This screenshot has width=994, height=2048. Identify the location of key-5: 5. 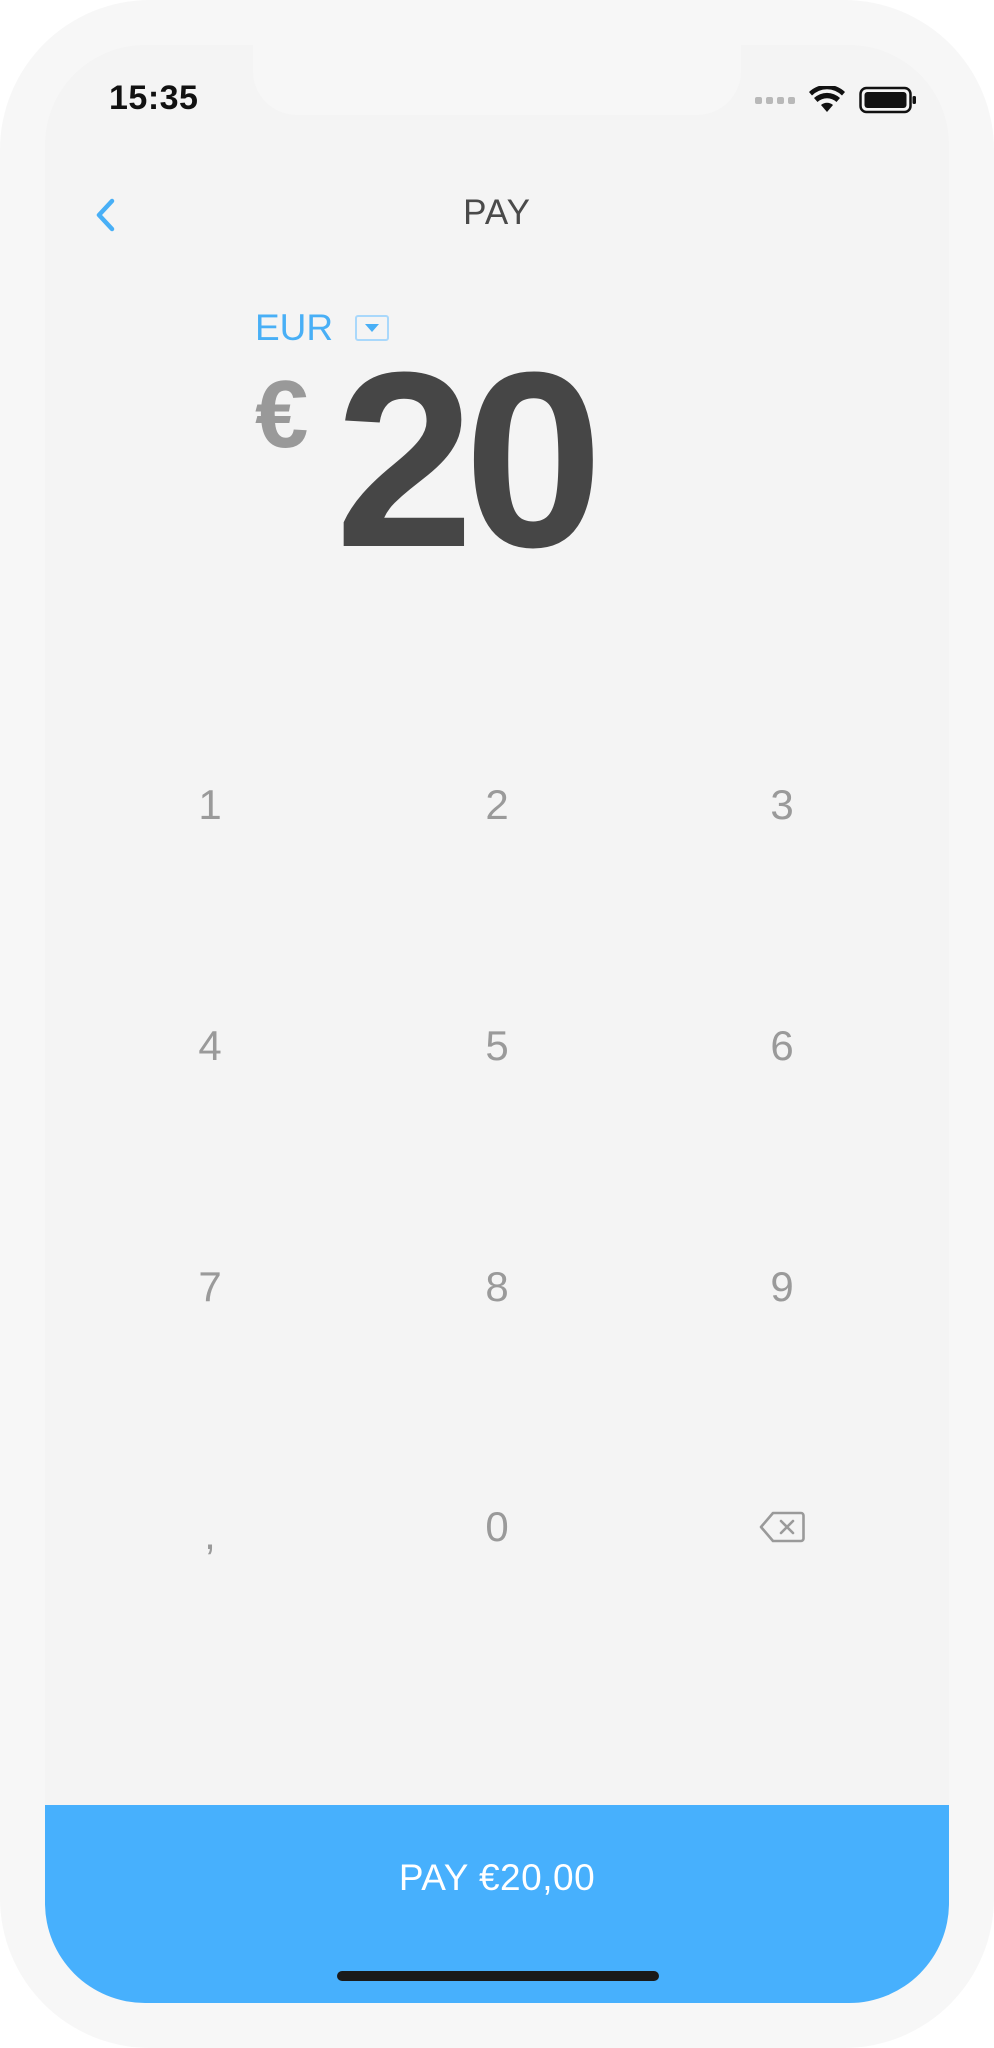
(497, 1046).